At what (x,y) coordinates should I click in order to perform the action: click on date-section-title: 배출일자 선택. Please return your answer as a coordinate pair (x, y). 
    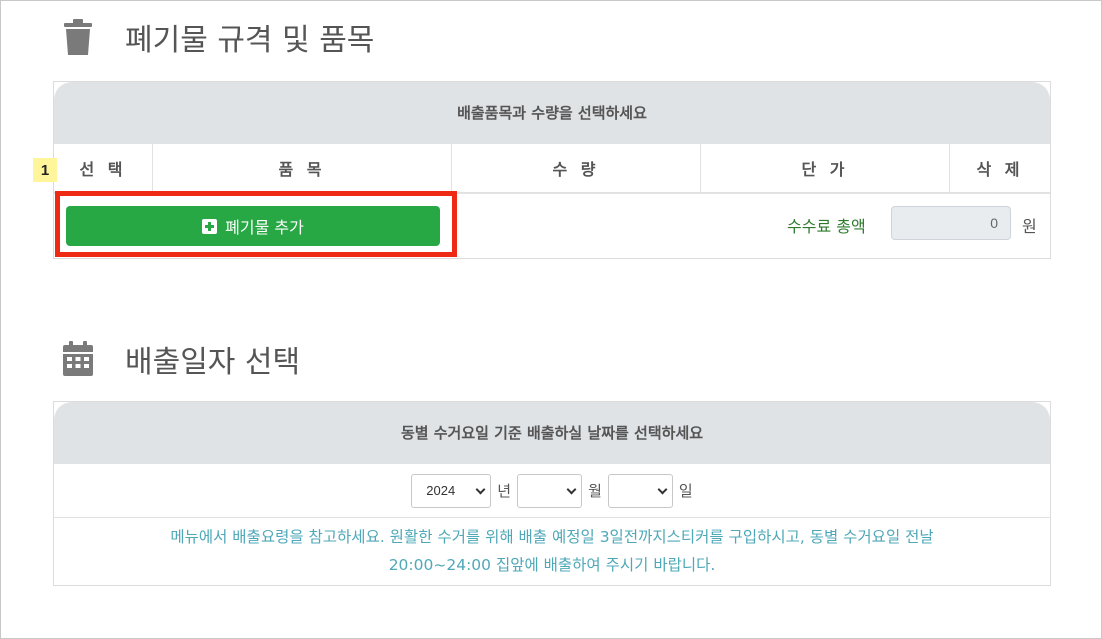
    Looking at the image, I should click on (180, 359).